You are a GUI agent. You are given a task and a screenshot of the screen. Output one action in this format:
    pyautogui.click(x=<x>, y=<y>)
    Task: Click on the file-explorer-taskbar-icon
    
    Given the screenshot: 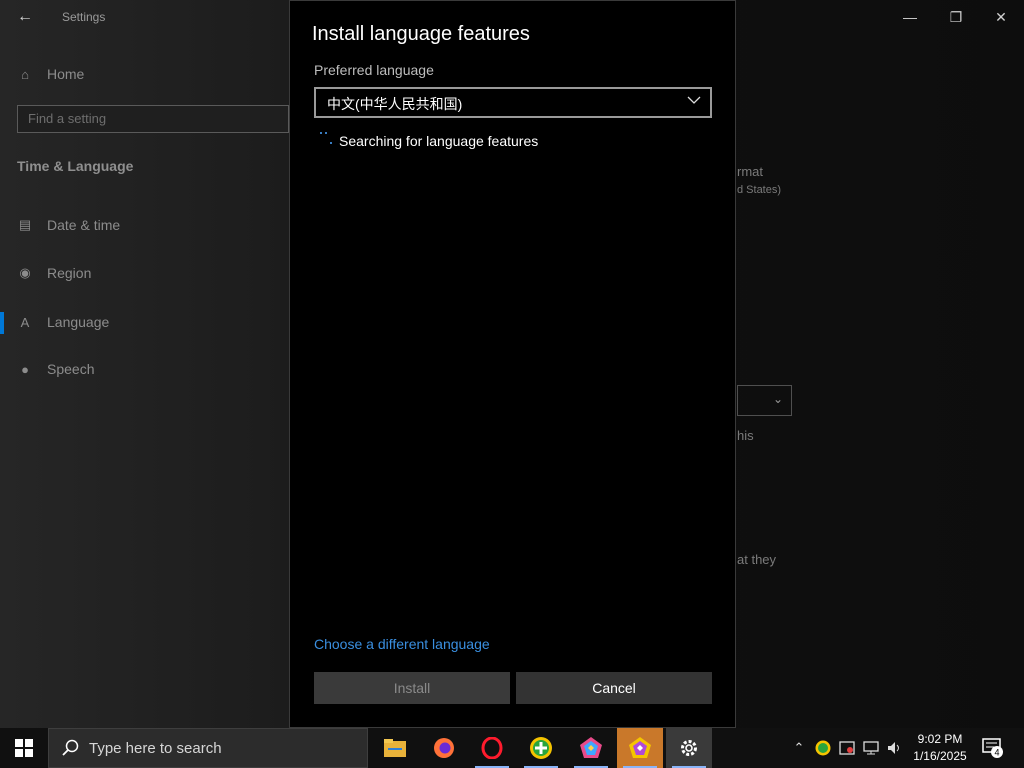 What is the action you would take?
    pyautogui.click(x=395, y=748)
    